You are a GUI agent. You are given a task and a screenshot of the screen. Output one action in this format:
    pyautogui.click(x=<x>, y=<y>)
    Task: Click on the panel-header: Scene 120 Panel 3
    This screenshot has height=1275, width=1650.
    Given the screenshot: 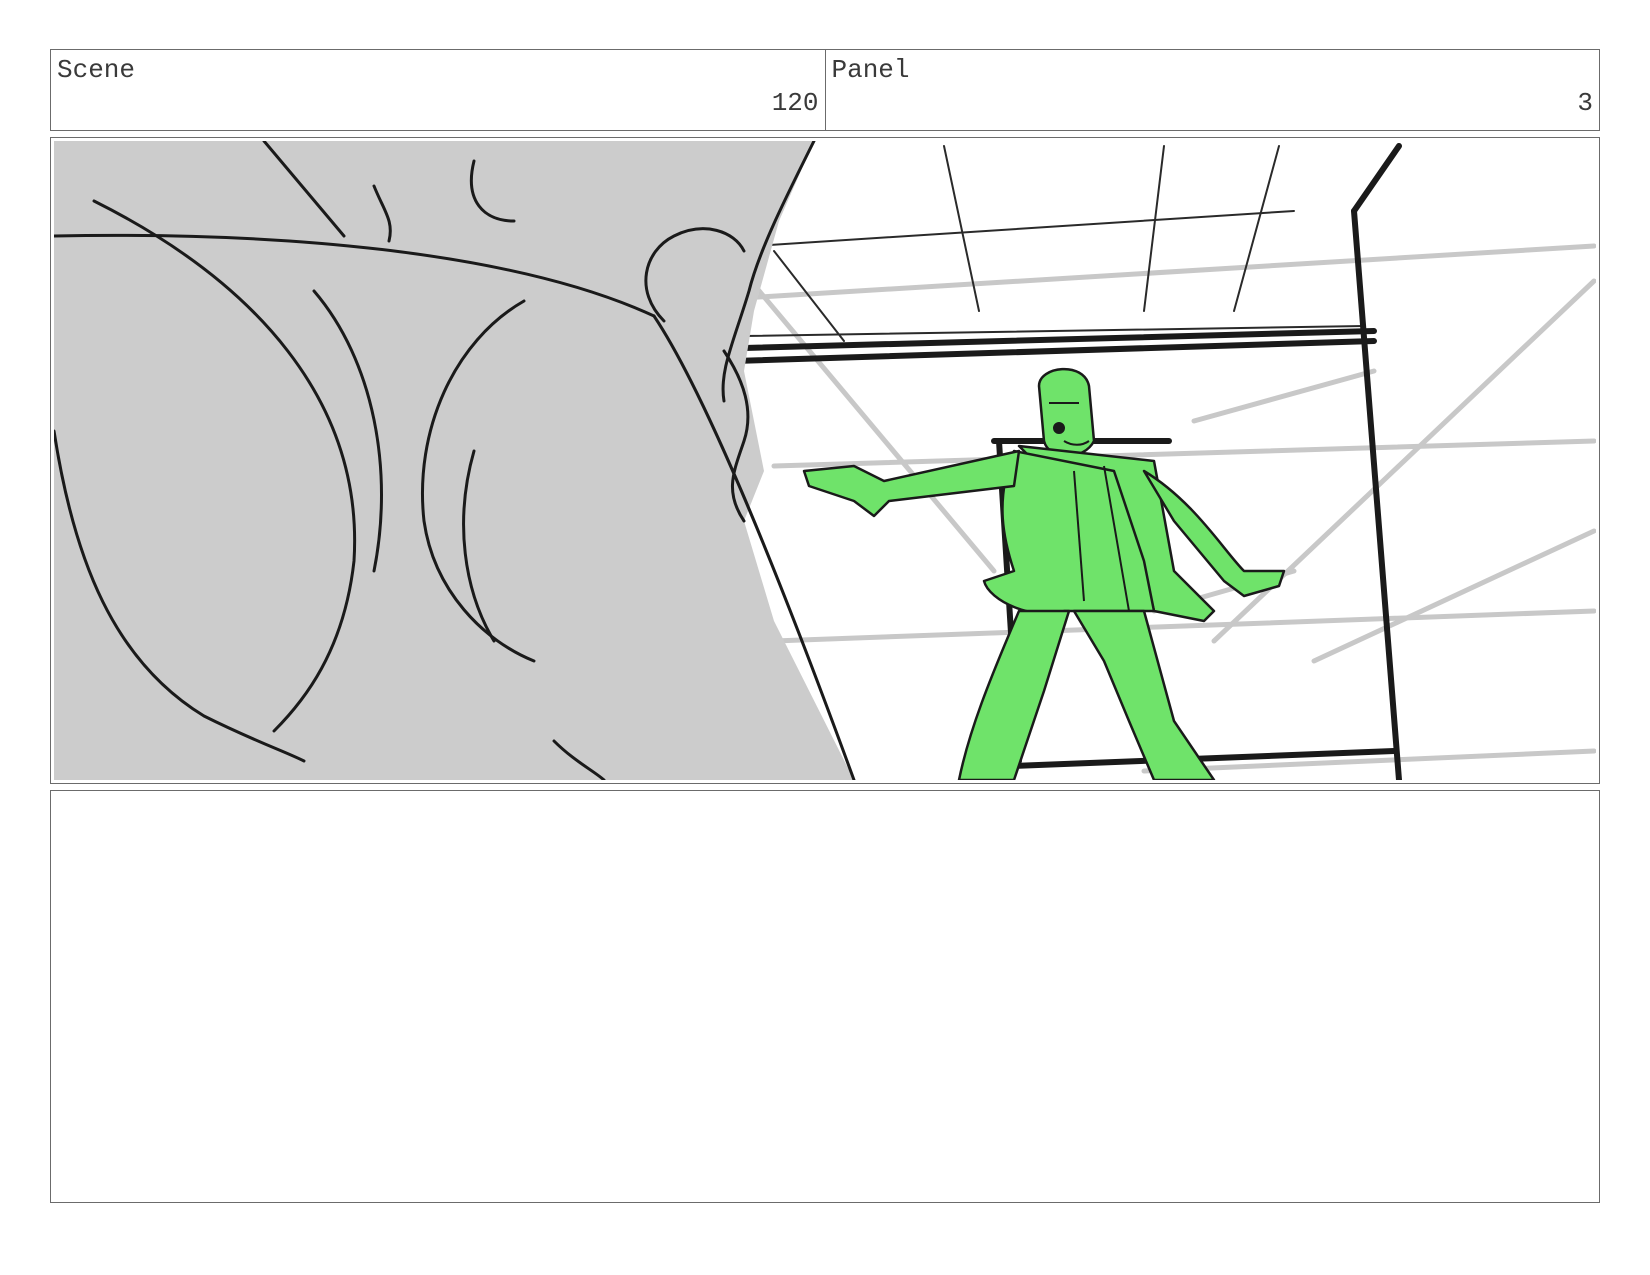 What is the action you would take?
    pyautogui.click(x=825, y=90)
    